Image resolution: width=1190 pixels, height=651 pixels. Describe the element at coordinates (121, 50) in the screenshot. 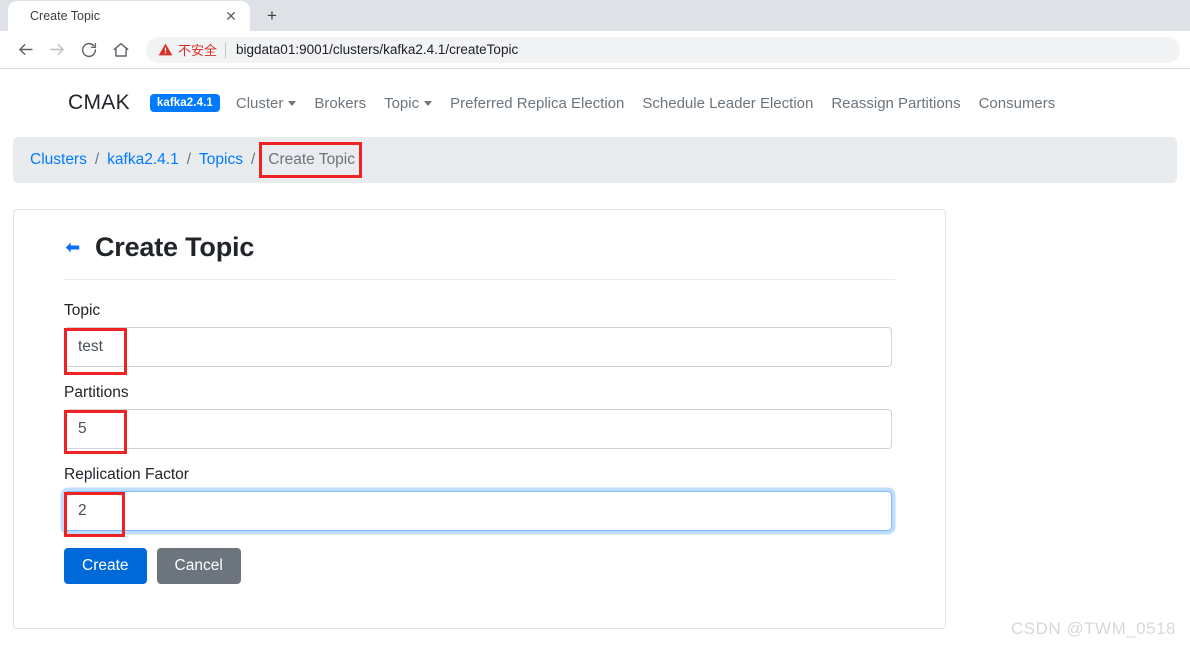

I see `home-icon` at that location.